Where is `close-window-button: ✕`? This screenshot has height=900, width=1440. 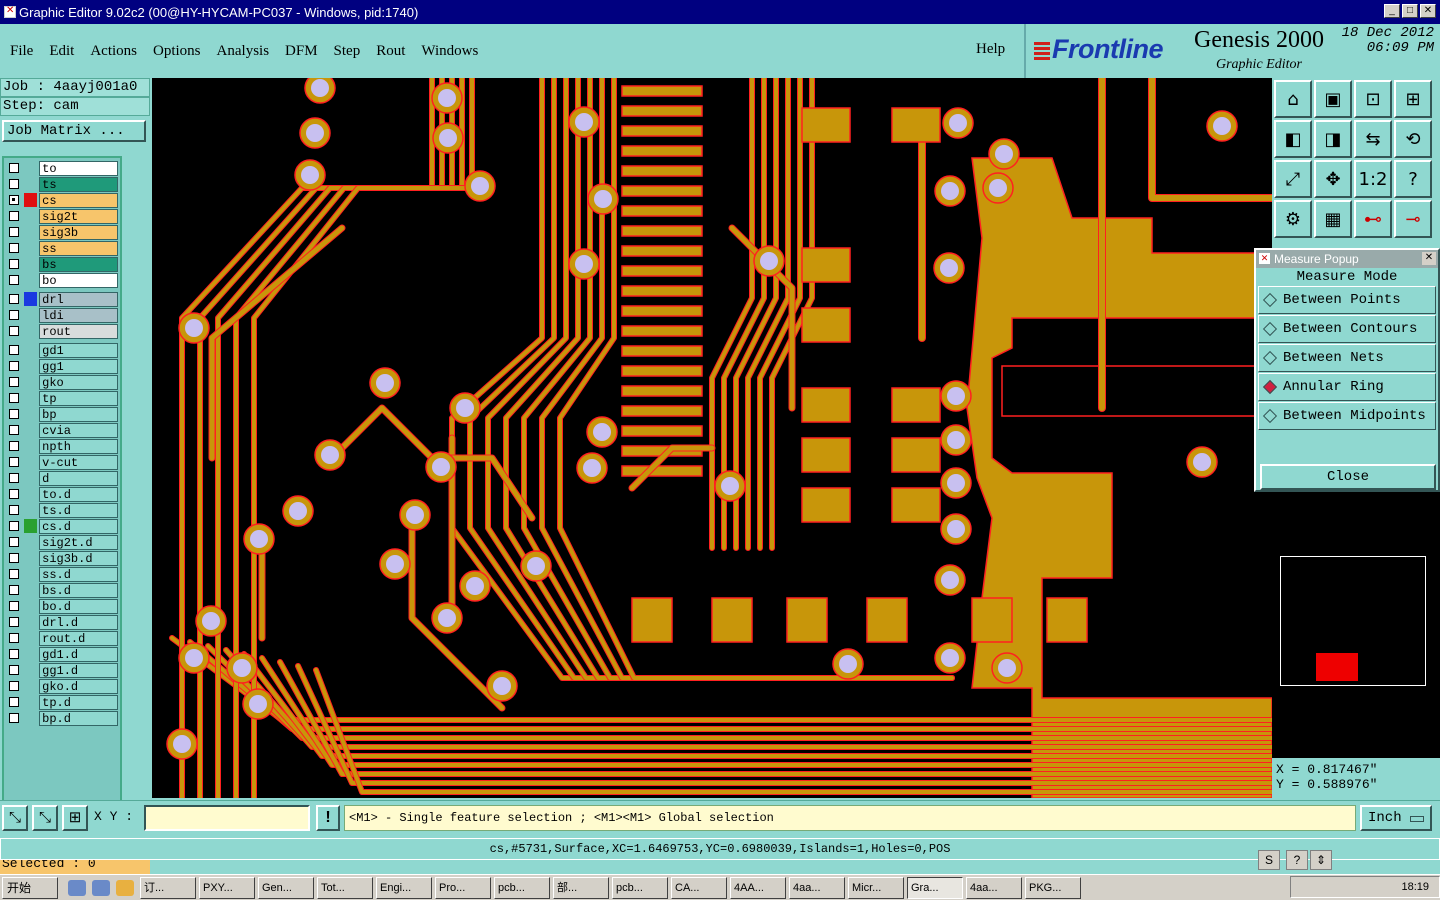 close-window-button: ✕ is located at coordinates (1428, 11).